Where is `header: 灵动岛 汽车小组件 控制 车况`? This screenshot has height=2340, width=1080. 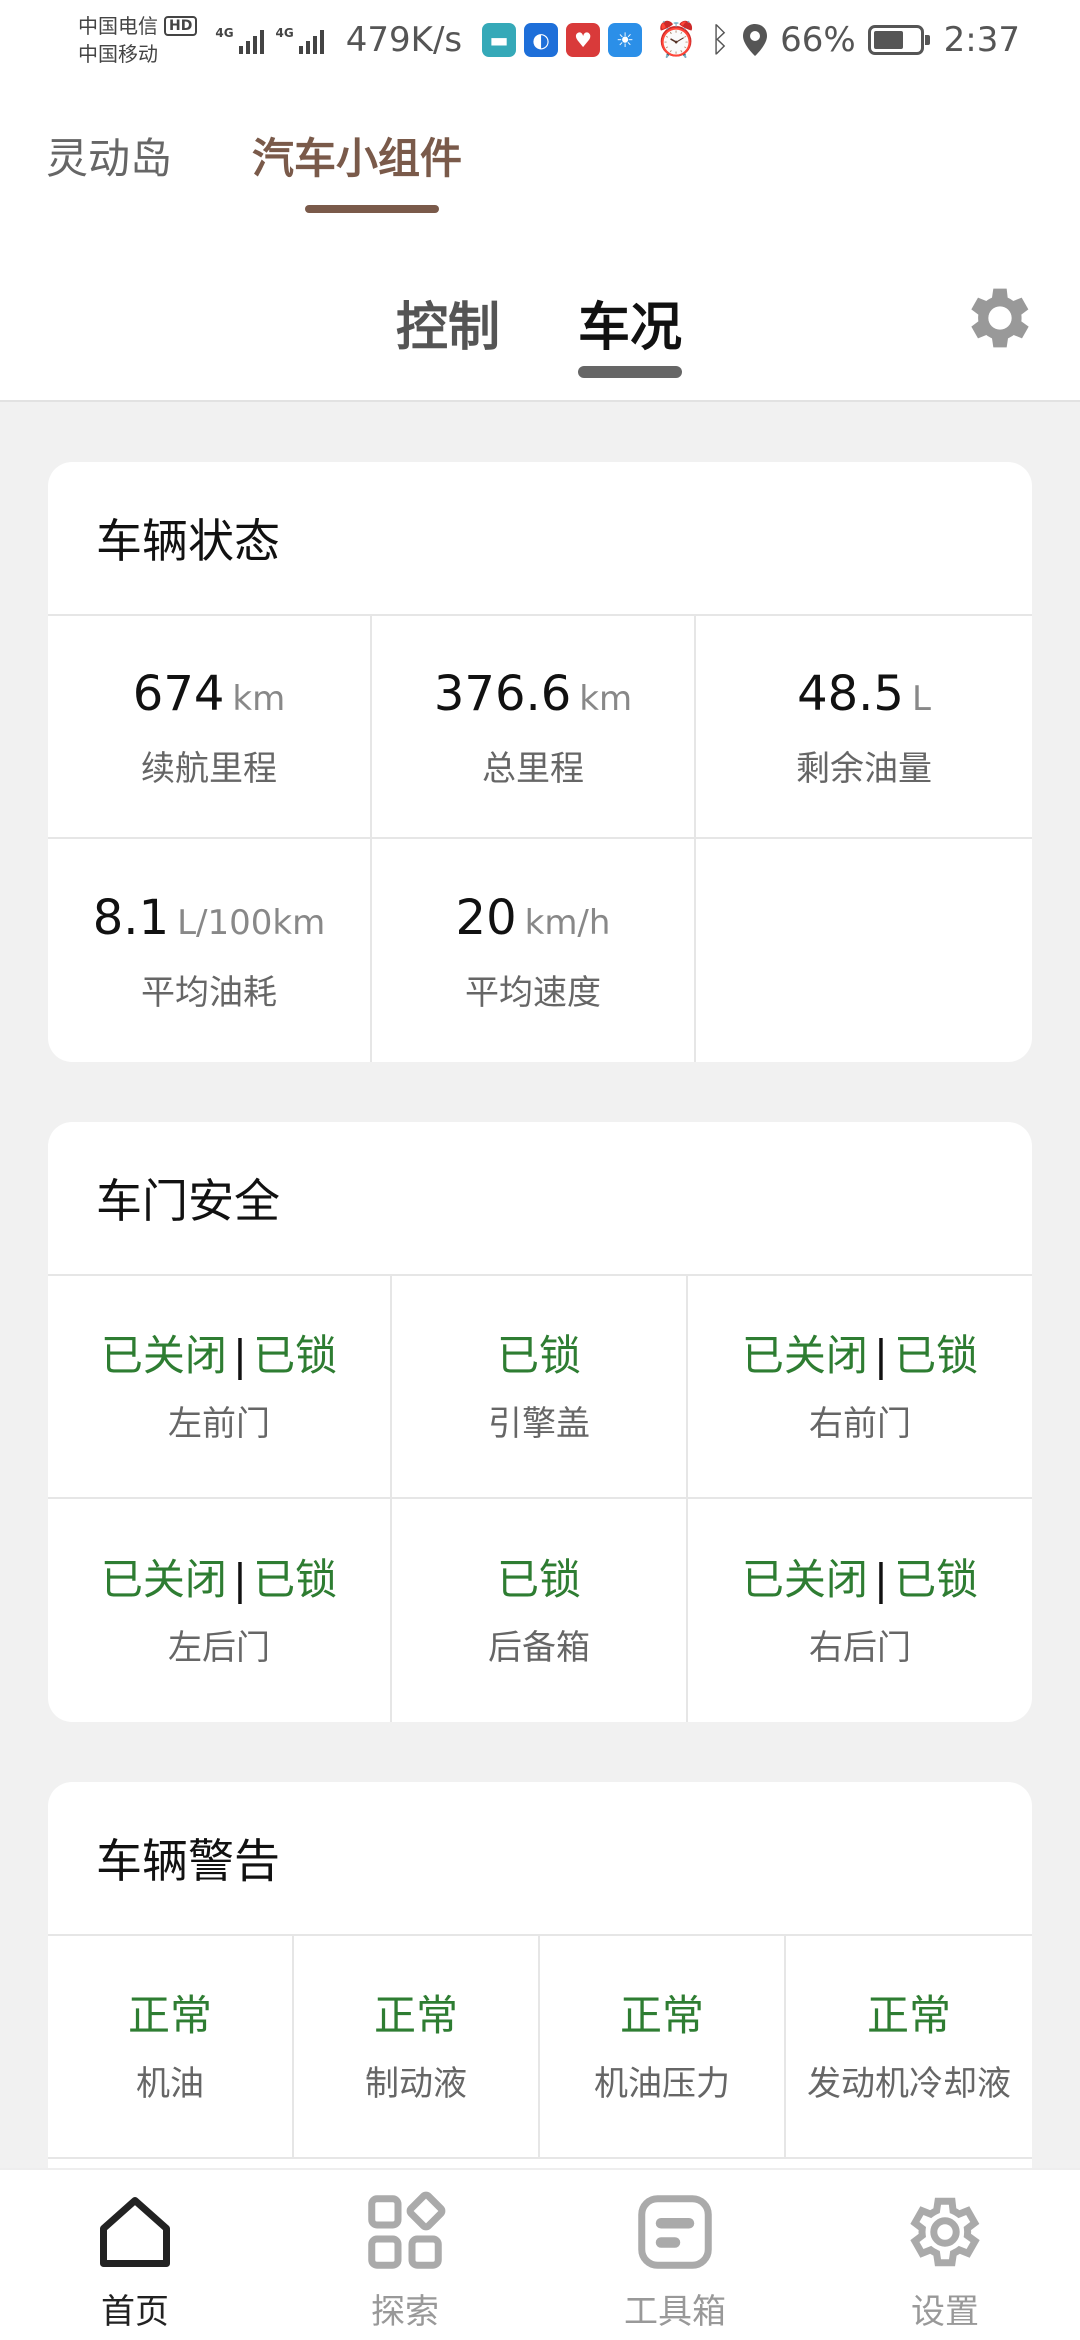
header: 灵动岛 汽车小组件 控制 车况 is located at coordinates (540, 241).